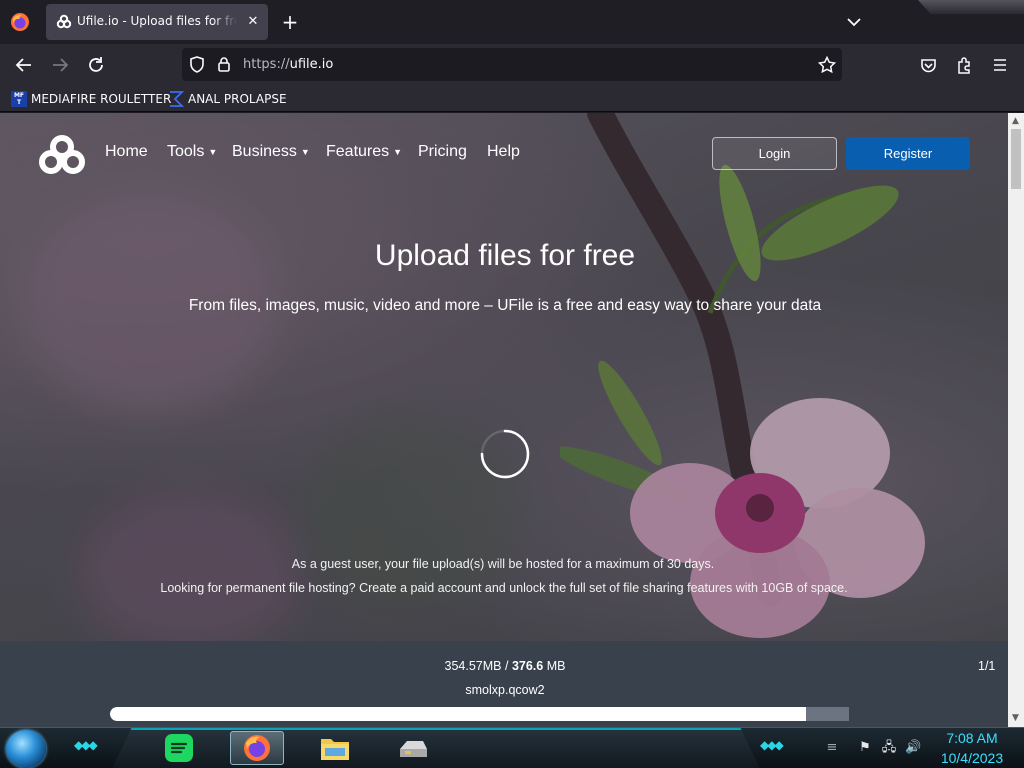 Image resolution: width=1024 pixels, height=768 pixels. Describe the element at coordinates (290, 22) in the screenshot. I see `new-tab-button: +` at that location.